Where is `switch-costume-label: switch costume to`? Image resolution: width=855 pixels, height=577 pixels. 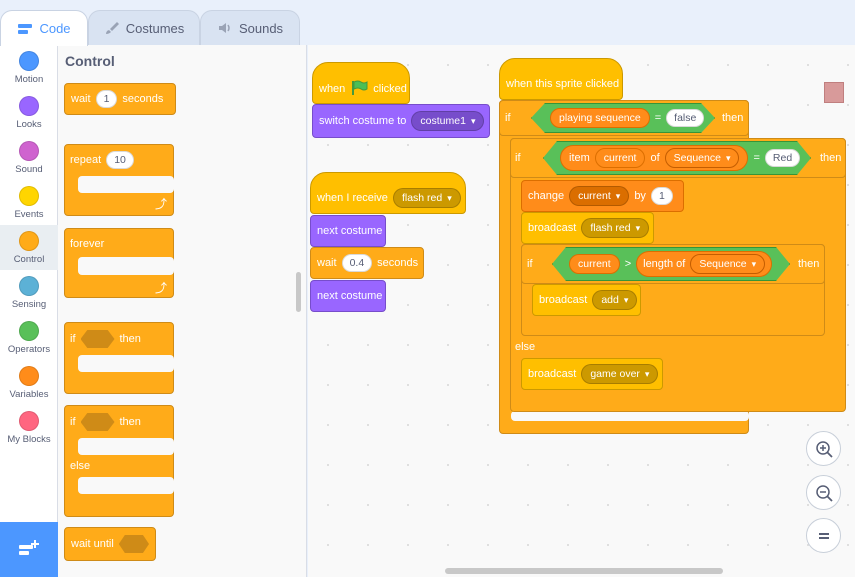 switch-costume-label: switch costume to is located at coordinates (363, 121).